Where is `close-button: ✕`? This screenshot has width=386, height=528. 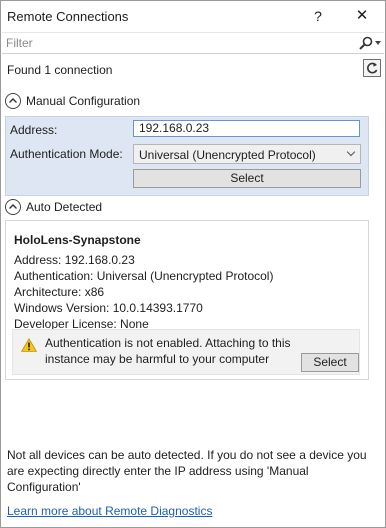
close-button: ✕ is located at coordinates (362, 16).